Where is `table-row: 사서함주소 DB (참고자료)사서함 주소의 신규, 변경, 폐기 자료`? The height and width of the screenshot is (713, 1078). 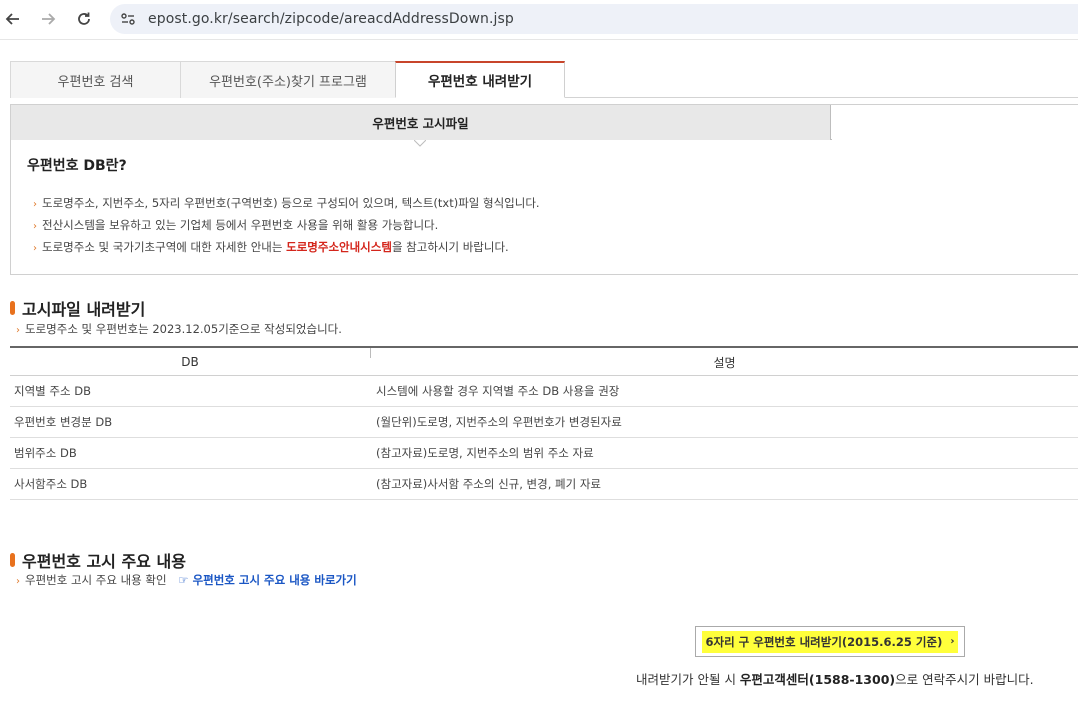
table-row: 사서함주소 DB (참고자료)사서함 주소의 신규, 변경, 폐기 자료 is located at coordinates (544, 484).